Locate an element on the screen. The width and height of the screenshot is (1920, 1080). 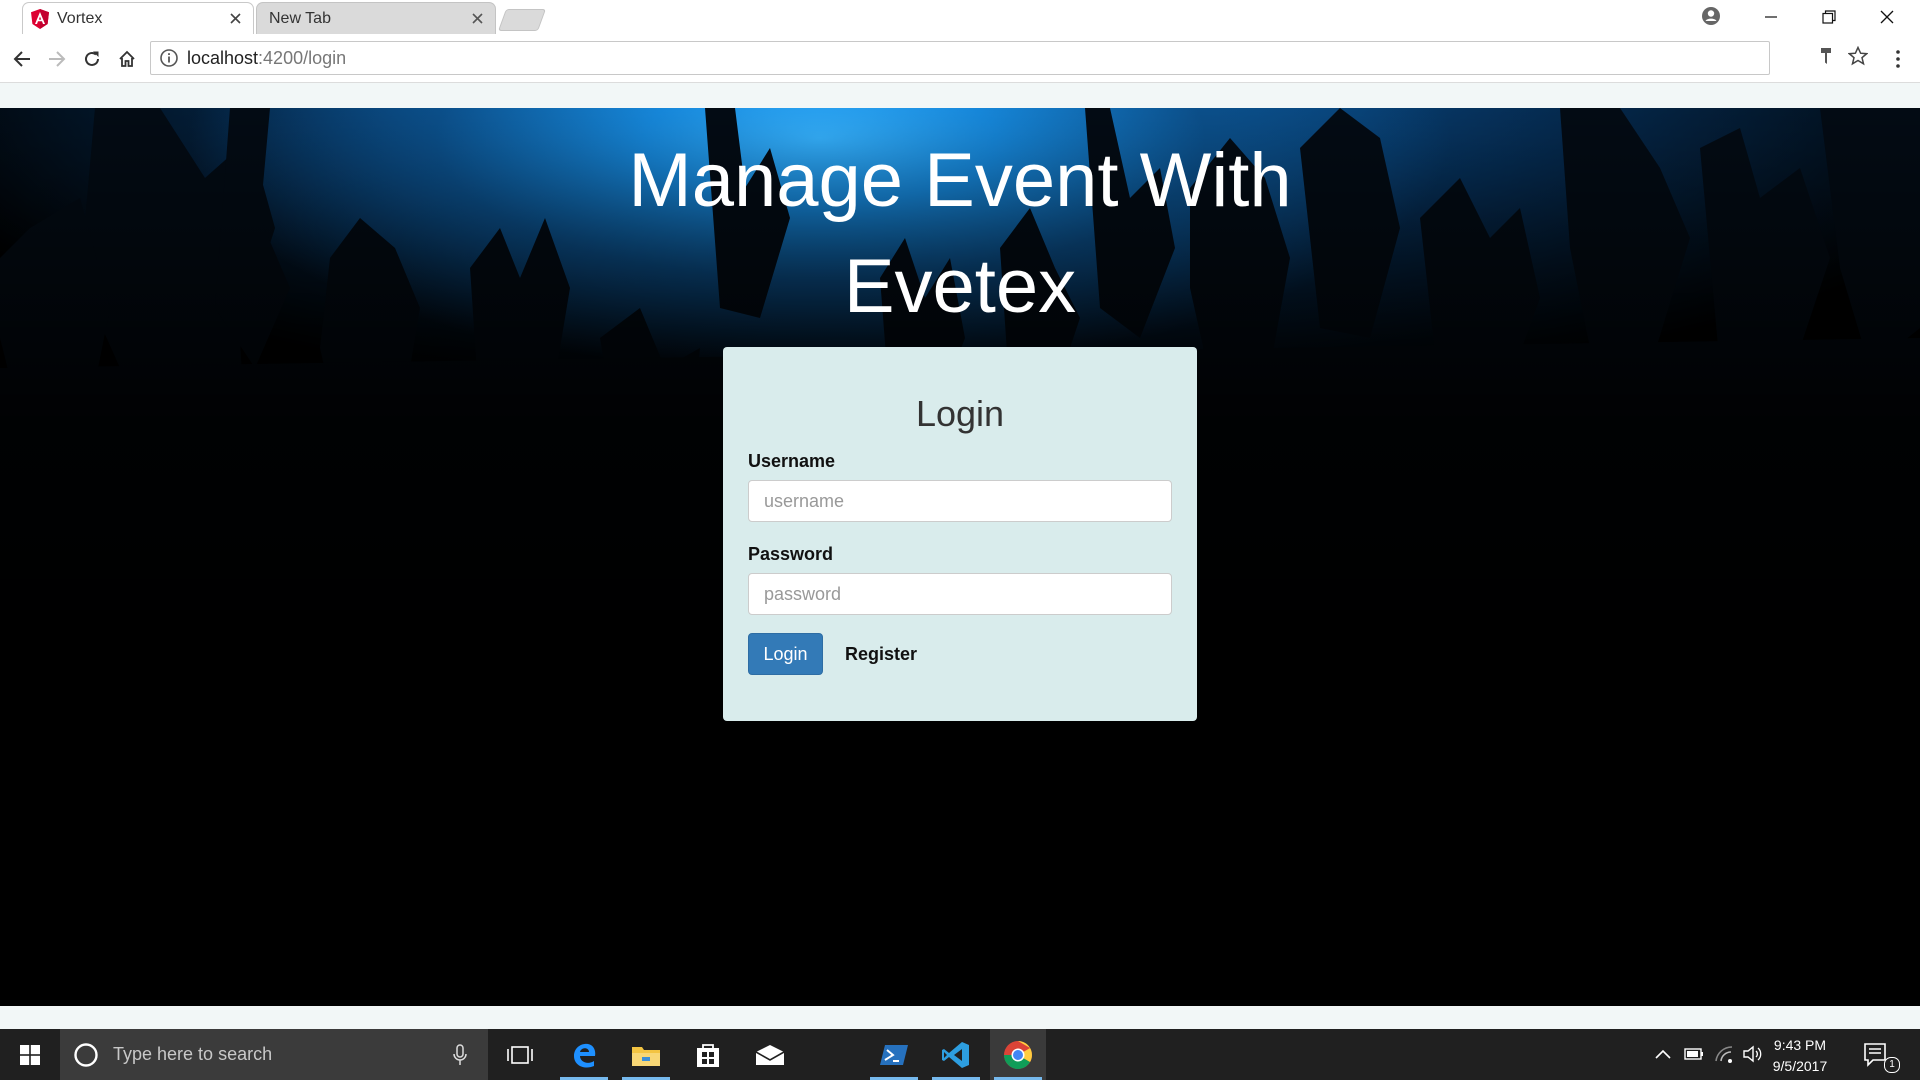
back-button is located at coordinates (22, 59).